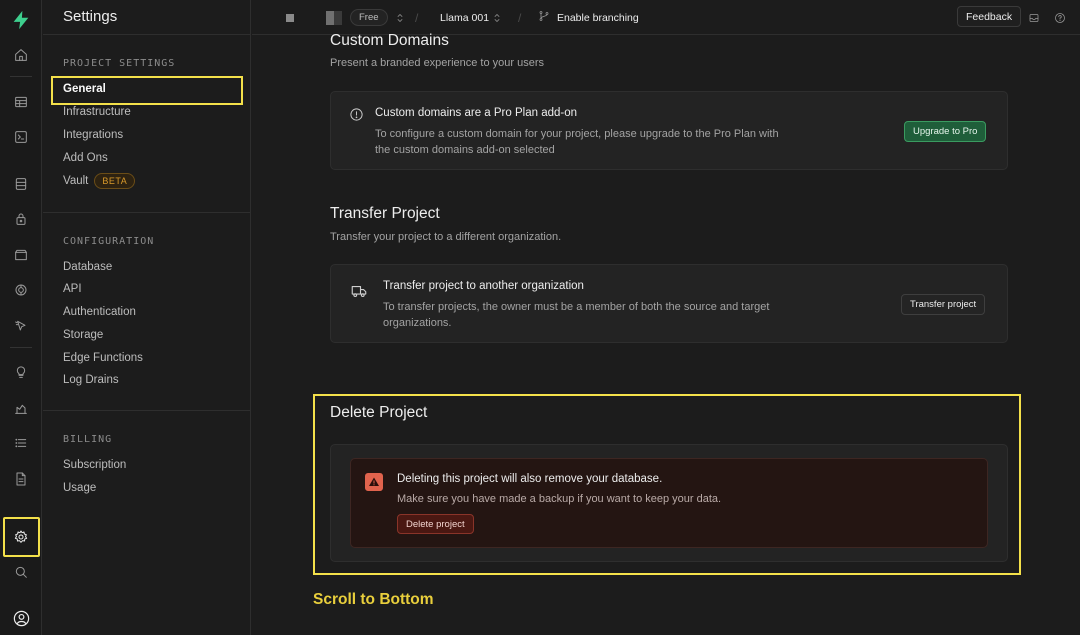  Describe the element at coordinates (21, 219) in the screenshot. I see `auth-icon` at that location.